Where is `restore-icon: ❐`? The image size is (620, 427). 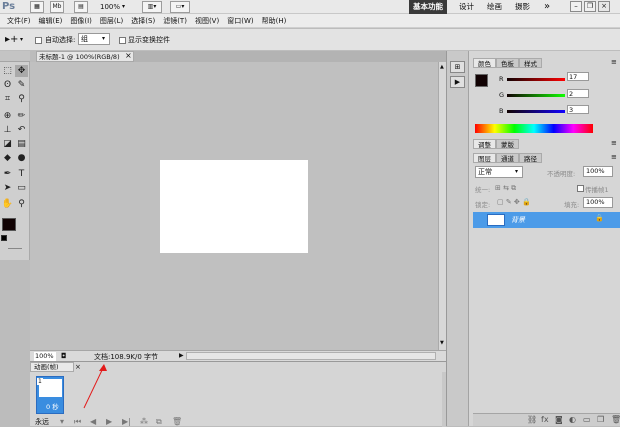 restore-icon: ❐ is located at coordinates (590, 6).